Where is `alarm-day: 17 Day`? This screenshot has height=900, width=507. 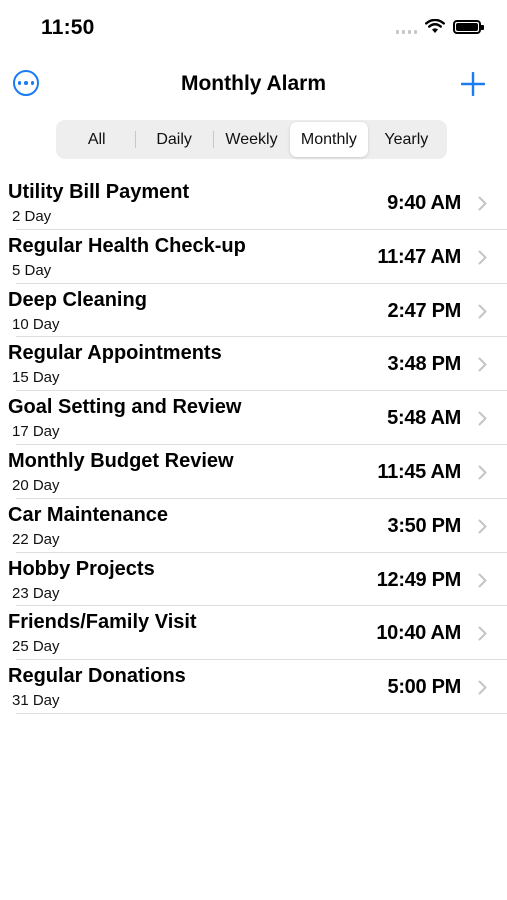 alarm-day: 17 Day is located at coordinates (36, 432).